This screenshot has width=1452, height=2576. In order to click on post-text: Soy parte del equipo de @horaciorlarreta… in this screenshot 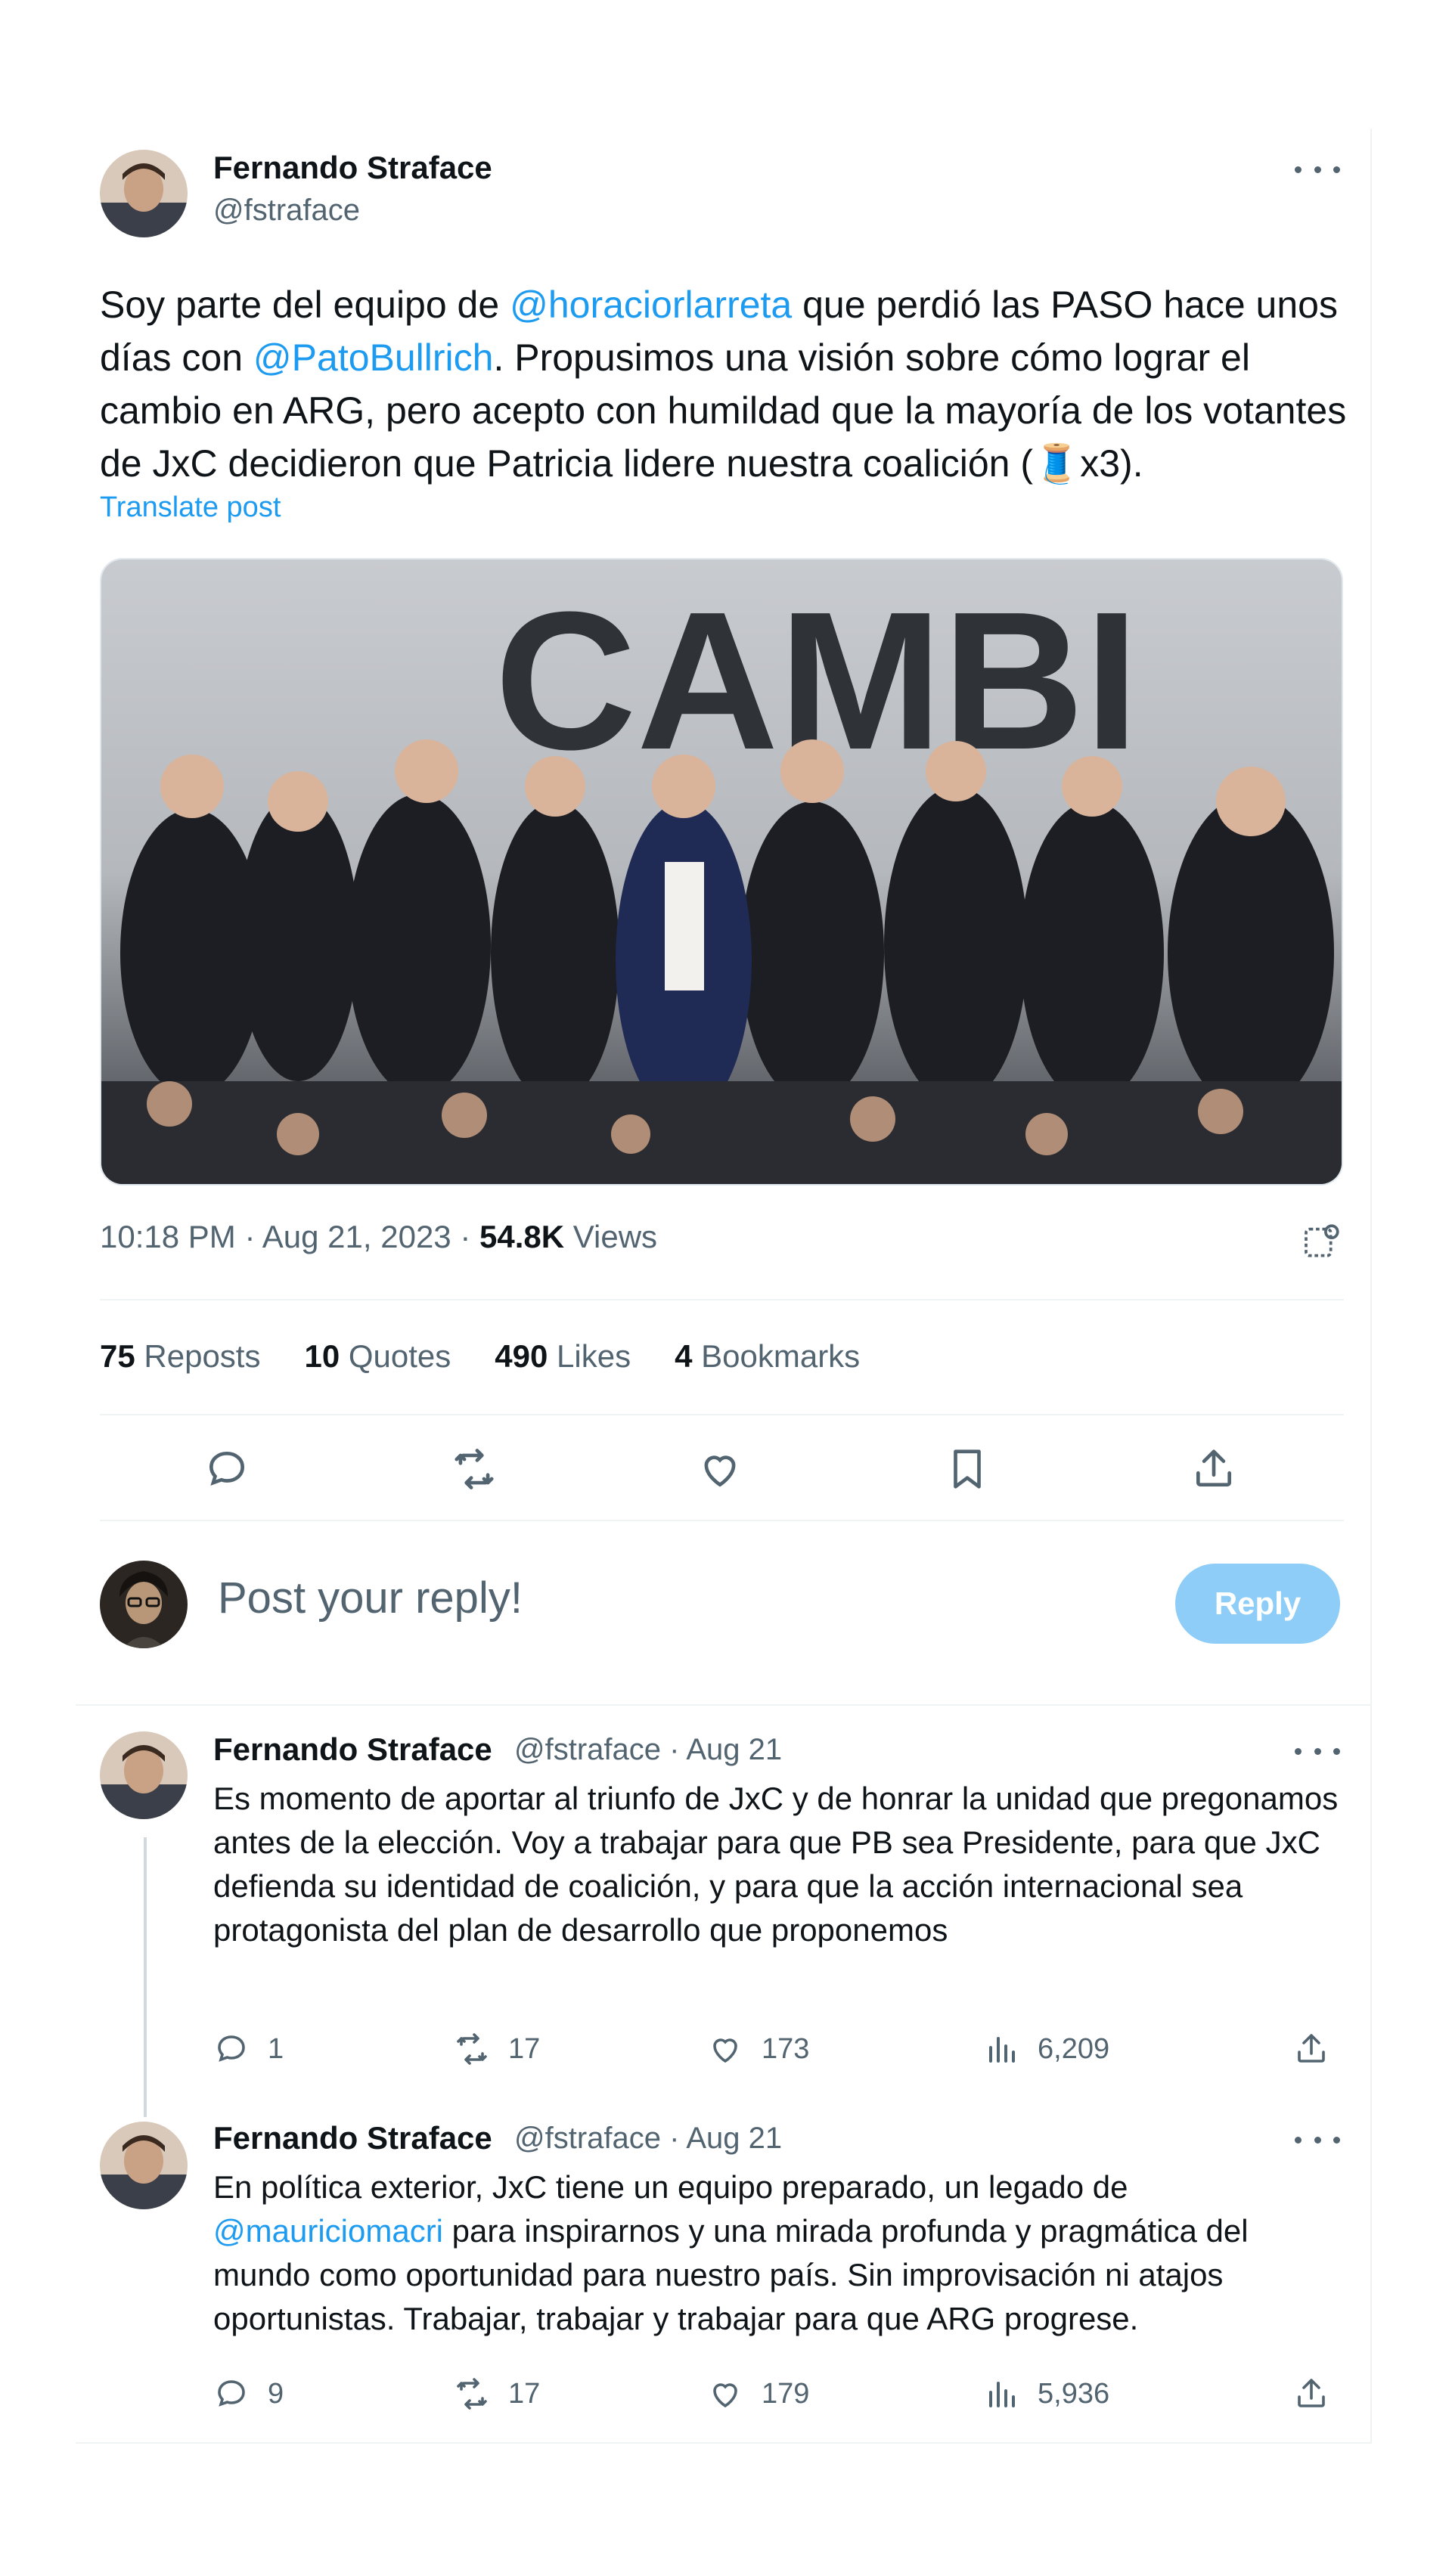, I will do `click(723, 384)`.